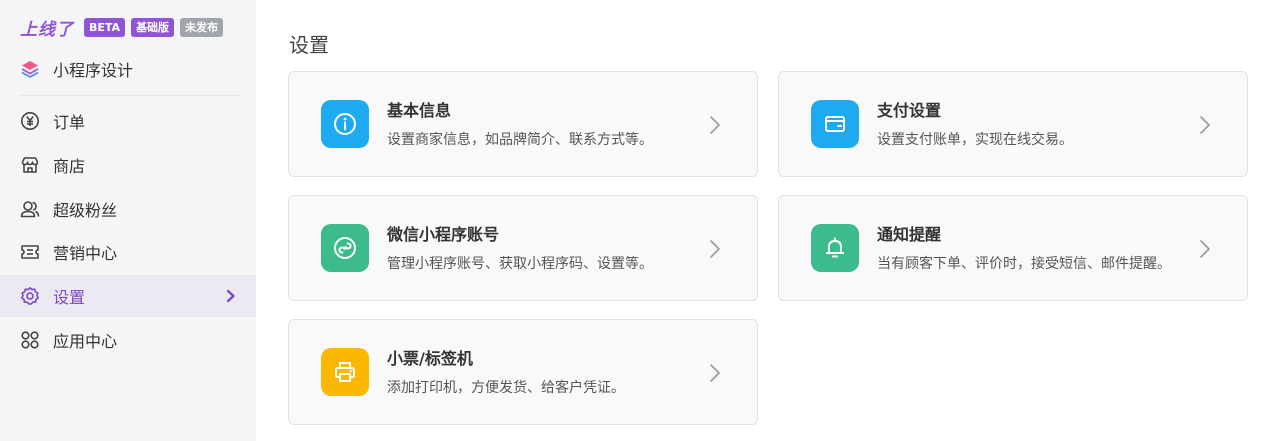 This screenshot has width=1280, height=441. What do you see at coordinates (345, 124) in the screenshot?
I see `info-icon` at bounding box center [345, 124].